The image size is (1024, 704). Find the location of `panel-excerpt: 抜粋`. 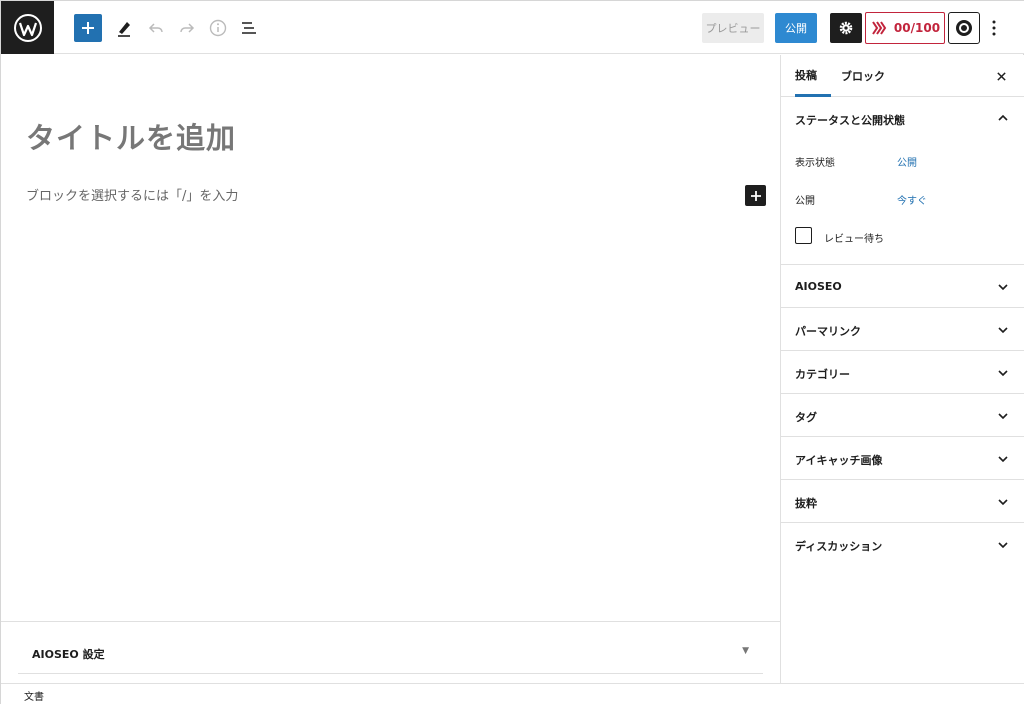

panel-excerpt: 抜粋 is located at coordinates (902, 501).